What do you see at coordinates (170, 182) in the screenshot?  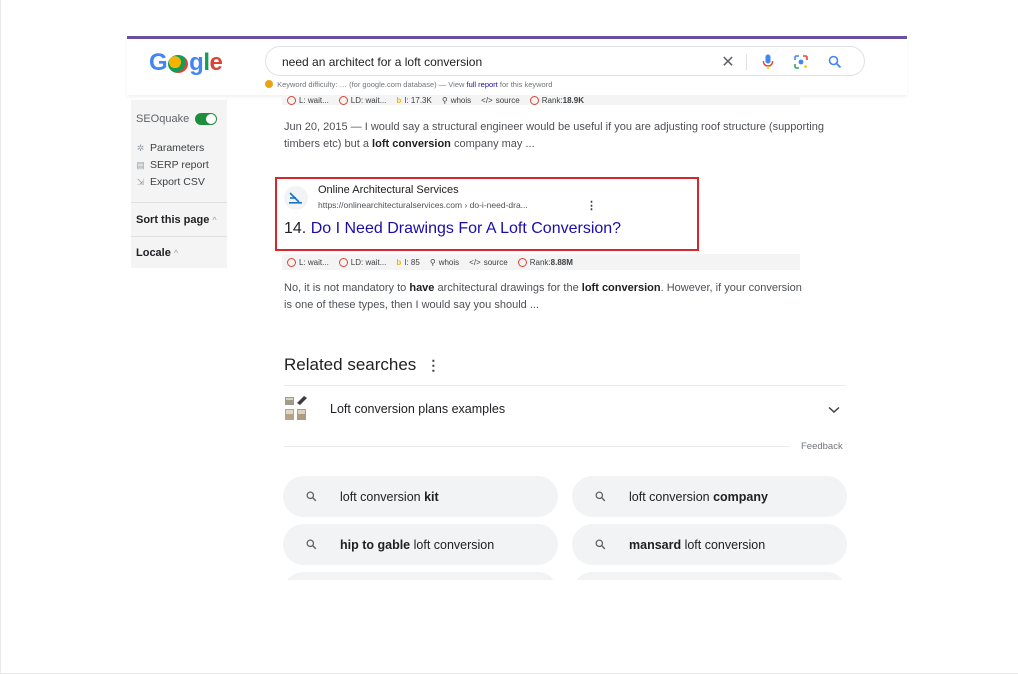 I see `sidebar-item-export-csv: ⇲ Export CSV` at bounding box center [170, 182].